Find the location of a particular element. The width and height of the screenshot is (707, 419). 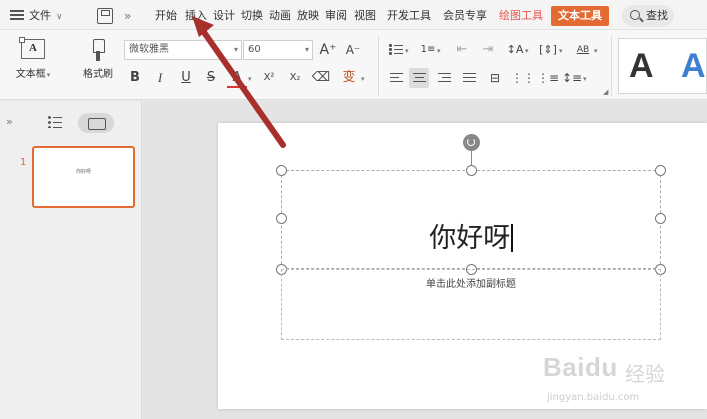

tab-label: 视图 is located at coordinates (365, 15).